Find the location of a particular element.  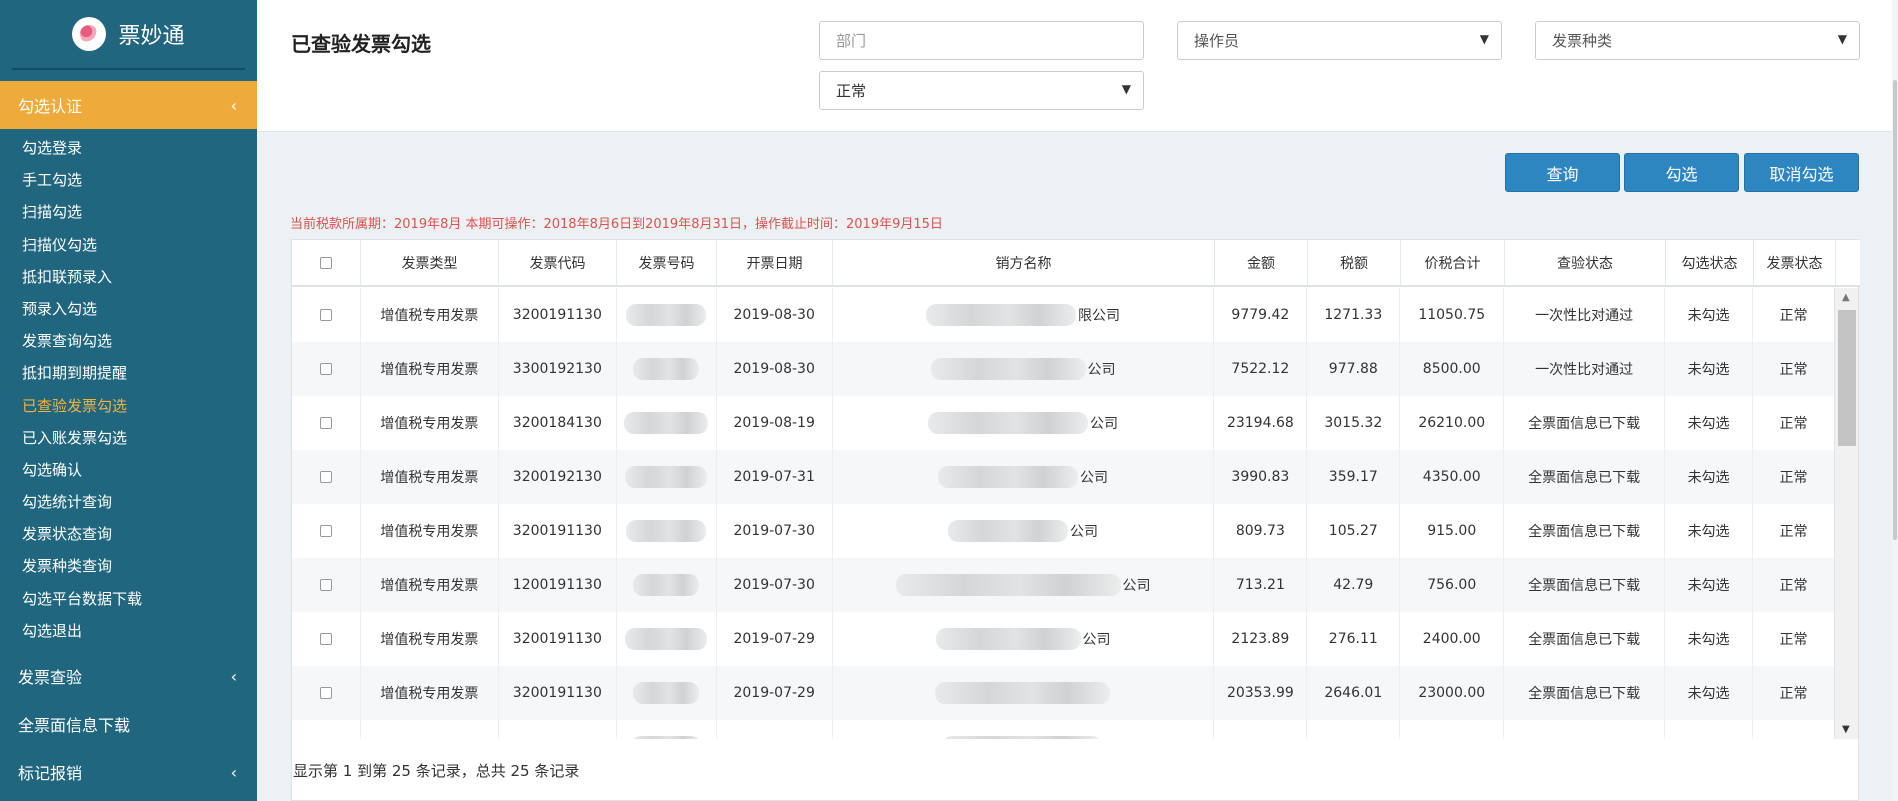

sidebar-item: 勾选确认 is located at coordinates (128, 470).